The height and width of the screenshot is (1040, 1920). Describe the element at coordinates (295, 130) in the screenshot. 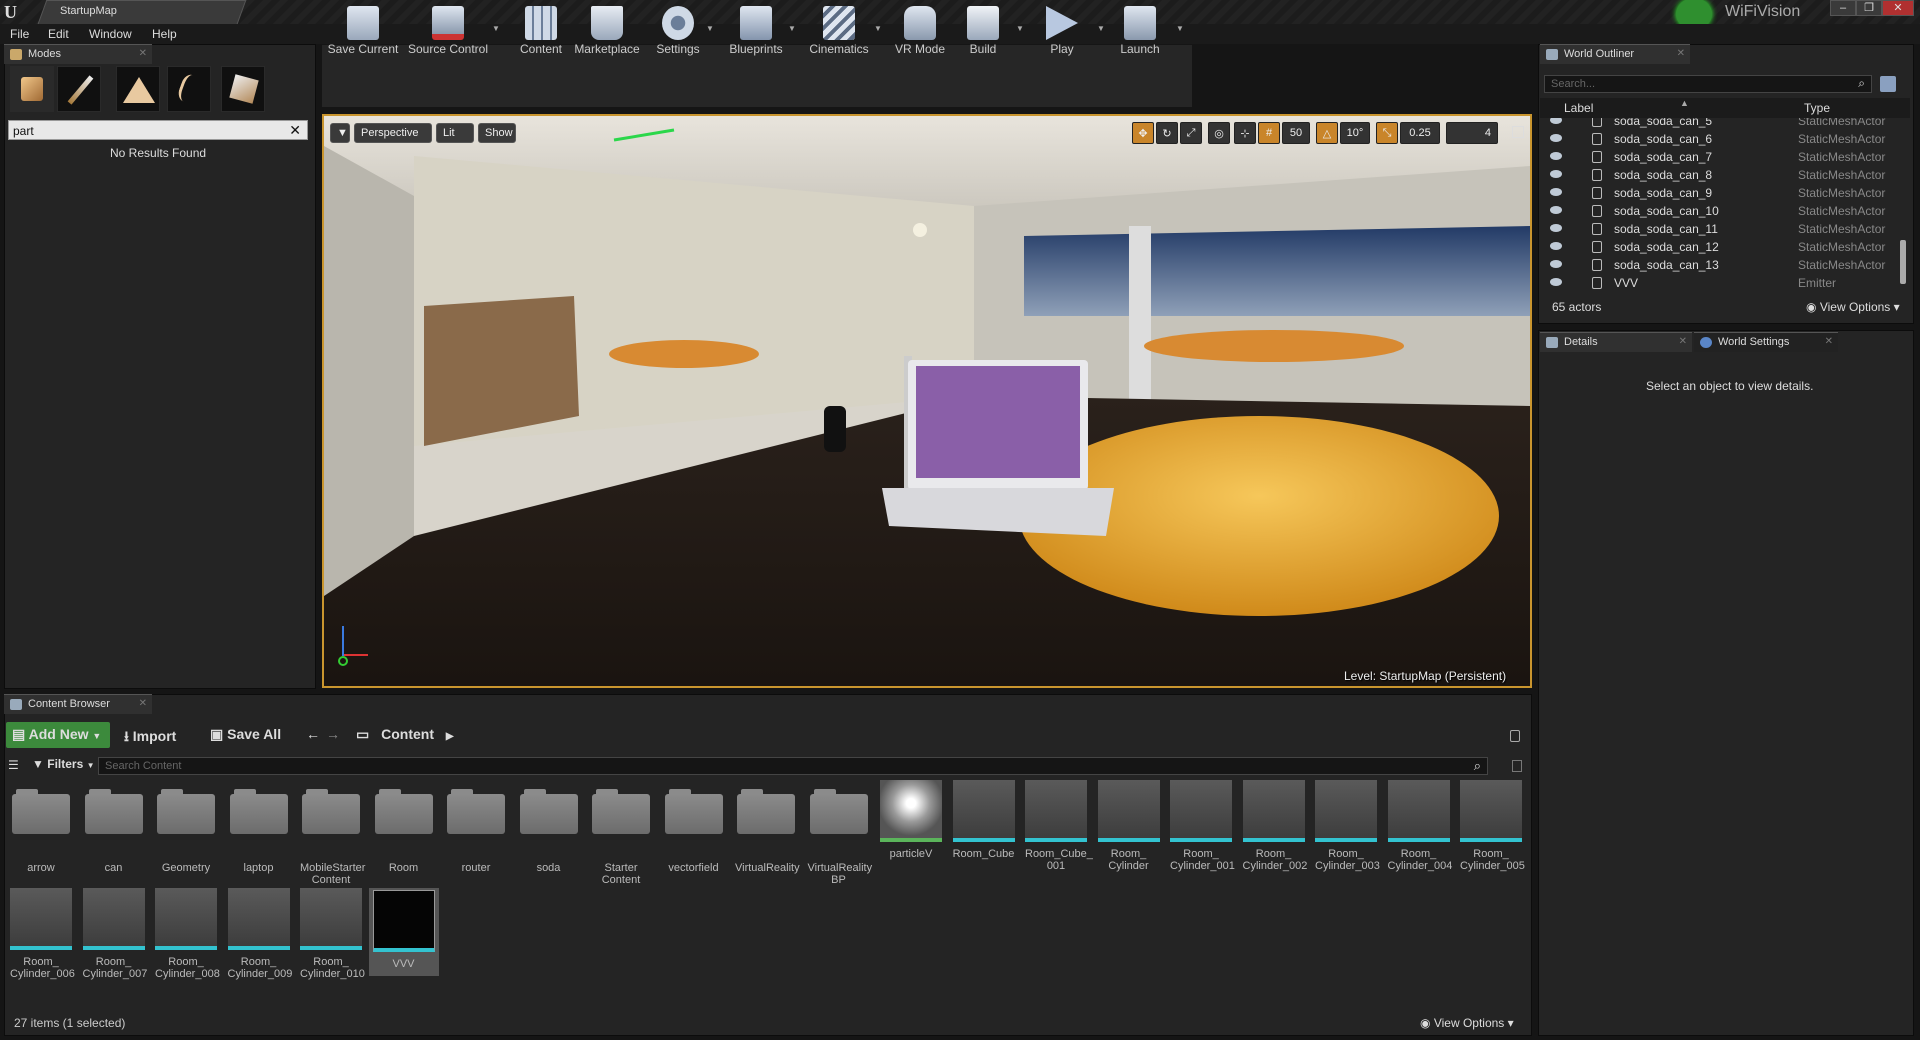

I see `clear-search-icon: ✕` at that location.